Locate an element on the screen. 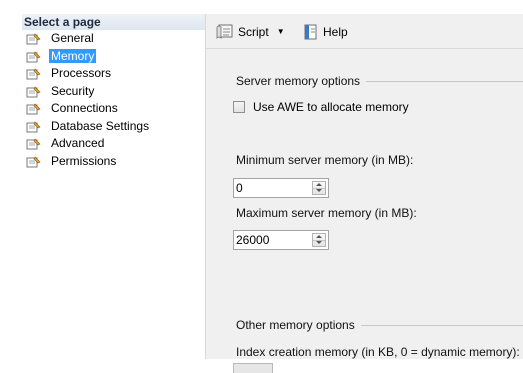  max-memory-label: Maximum server memory (in MB): is located at coordinates (326, 213).